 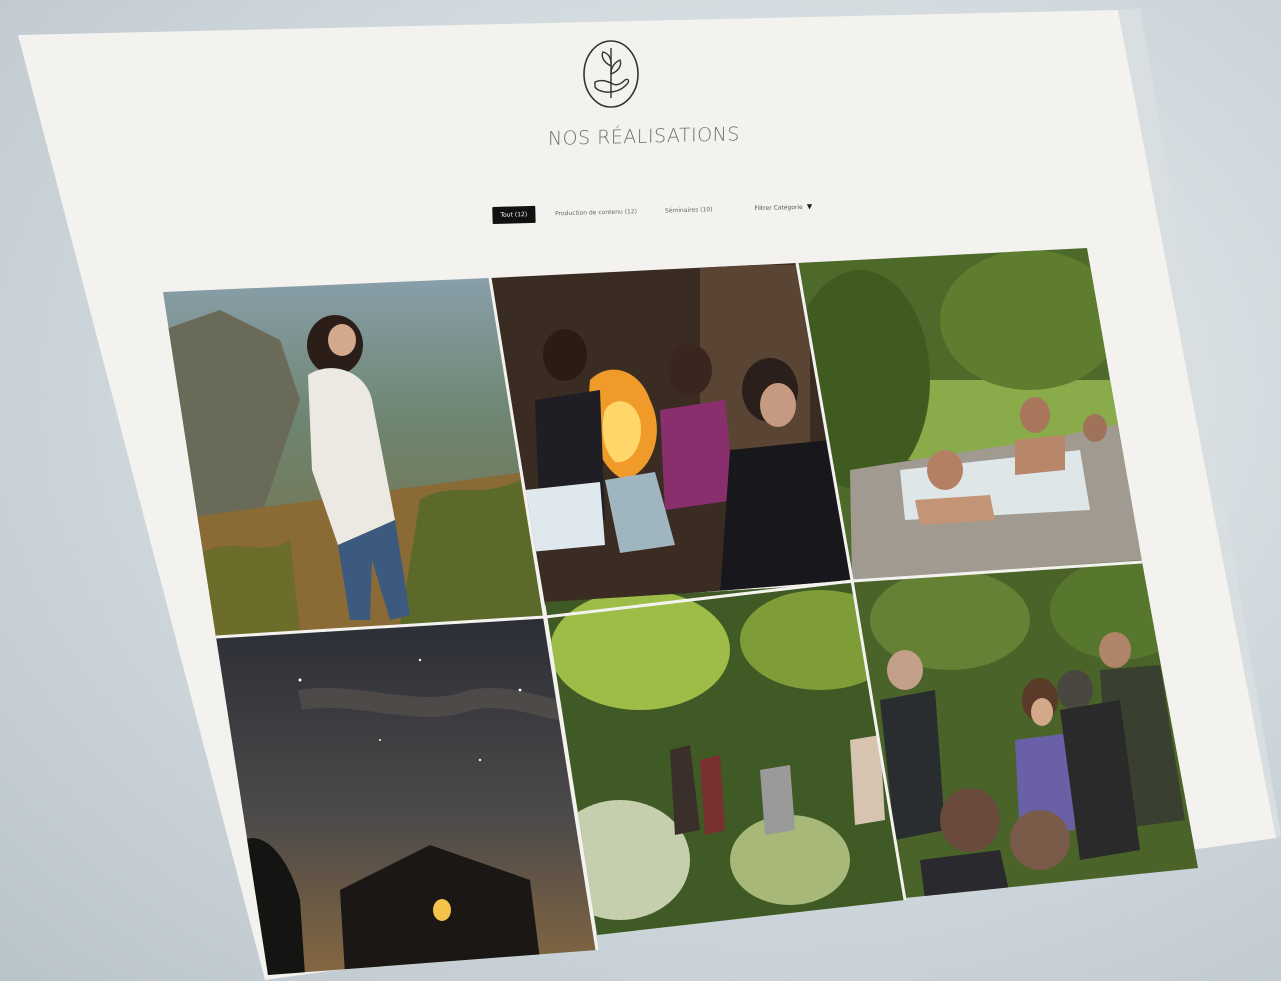 What do you see at coordinates (778, 207) in the screenshot?
I see `category-dropdown-label: Filtrer Catégorie` at bounding box center [778, 207].